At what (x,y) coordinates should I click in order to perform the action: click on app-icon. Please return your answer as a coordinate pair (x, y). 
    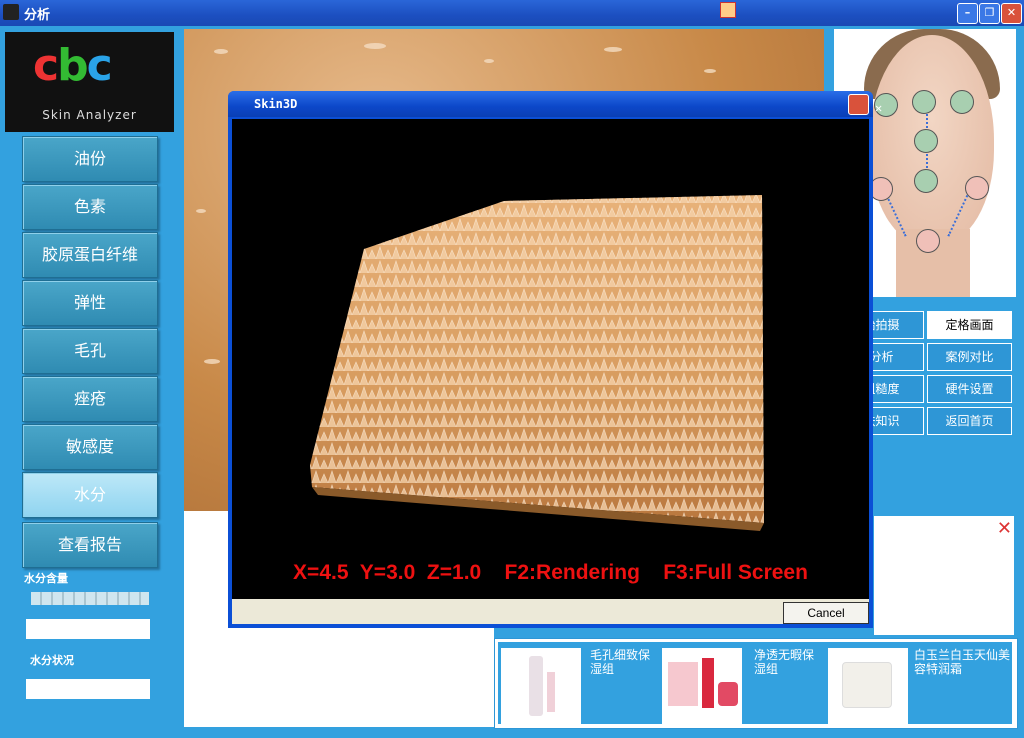
    Looking at the image, I should click on (11, 12).